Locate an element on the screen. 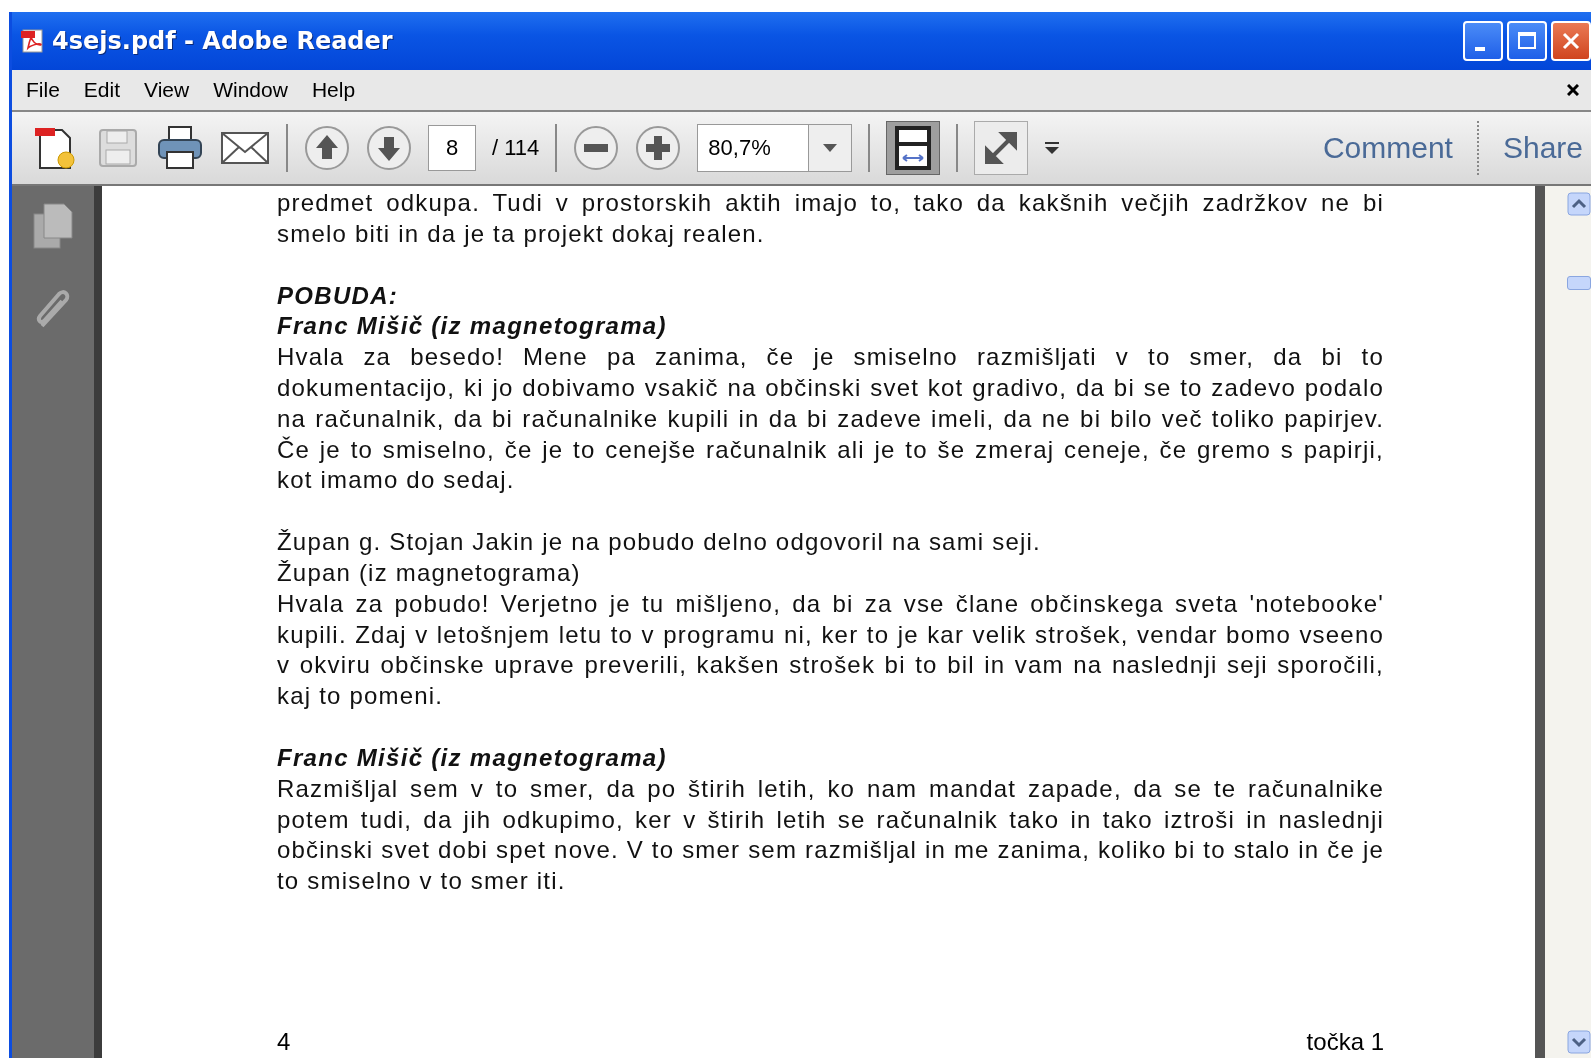 Image resolution: width=1591 pixels, height=1058 pixels. close-button is located at coordinates (1571, 41).